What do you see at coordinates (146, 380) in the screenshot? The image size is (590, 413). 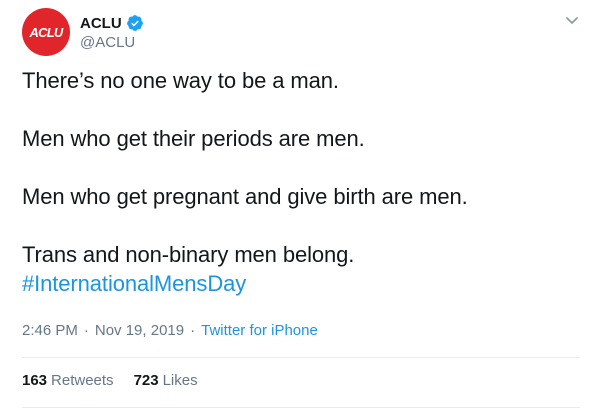 I see `likes-count: 723` at bounding box center [146, 380].